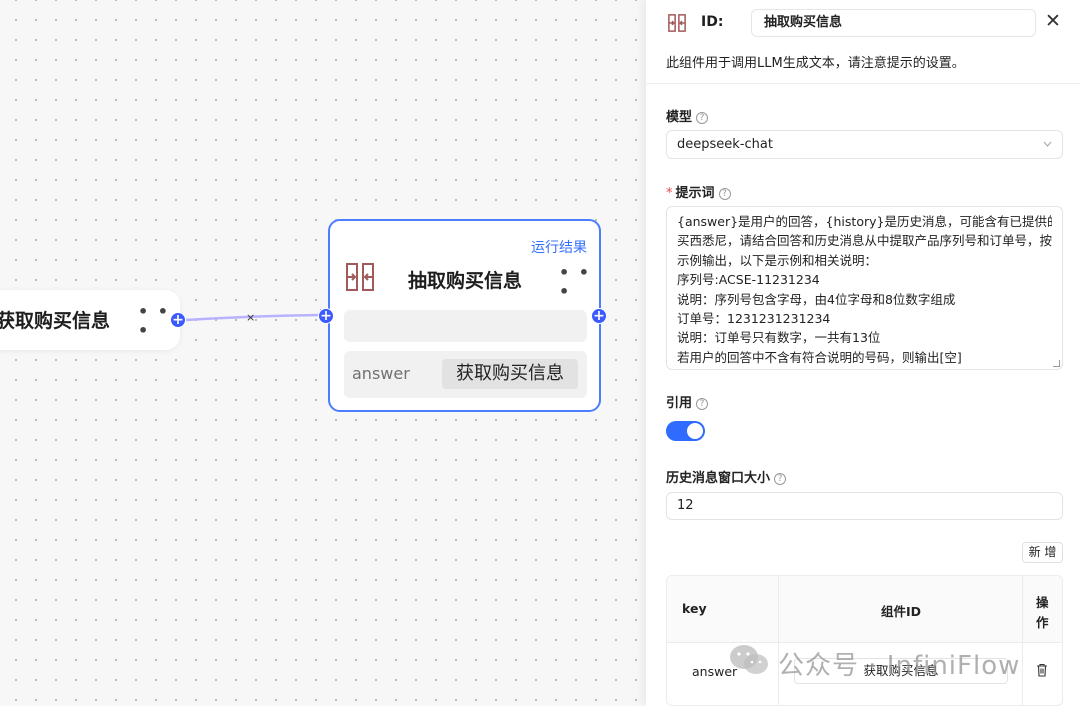 Image resolution: width=1080 pixels, height=706 pixels. What do you see at coordinates (381, 373) in the screenshot?
I see `param-key: answer` at bounding box center [381, 373].